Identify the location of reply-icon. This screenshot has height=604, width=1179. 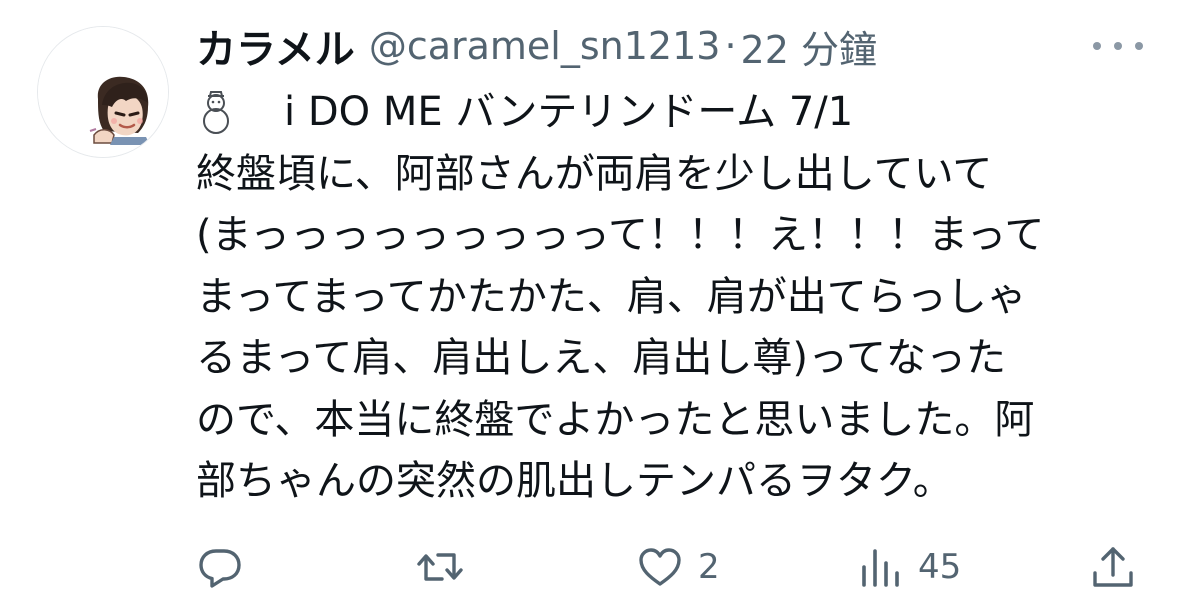
(220, 568).